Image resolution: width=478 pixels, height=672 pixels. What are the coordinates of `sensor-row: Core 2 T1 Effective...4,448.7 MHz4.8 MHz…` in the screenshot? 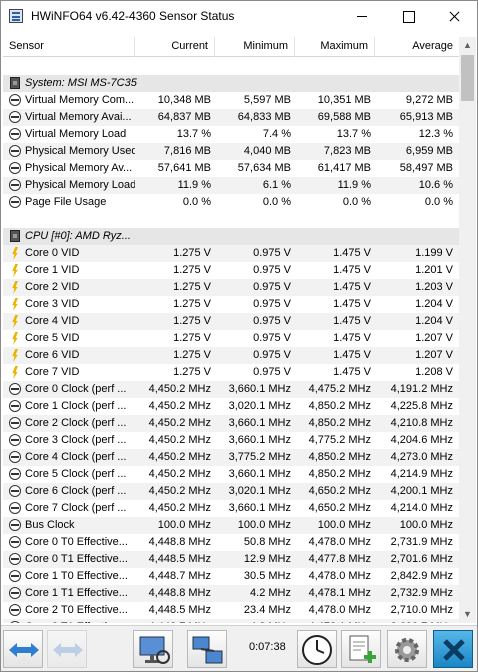 It's located at (231, 621).